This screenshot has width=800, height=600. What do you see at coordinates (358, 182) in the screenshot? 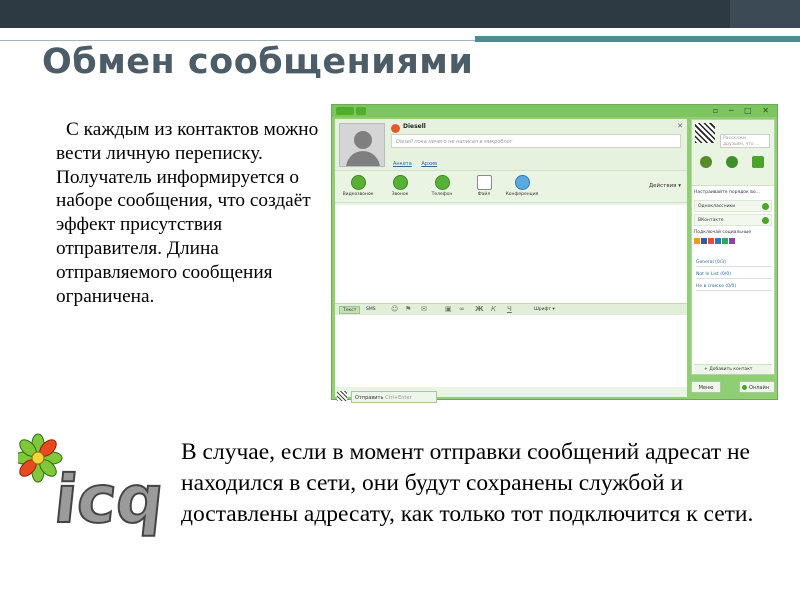
I see `video-call-icon` at bounding box center [358, 182].